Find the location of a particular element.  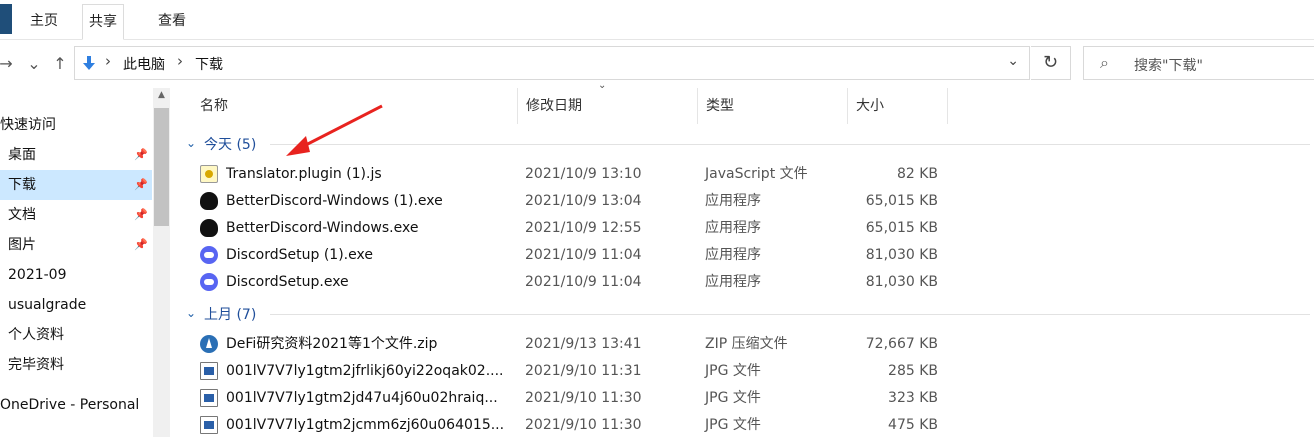

group-header-last-month: ⌄ 上月 (7) is located at coordinates (746, 314).